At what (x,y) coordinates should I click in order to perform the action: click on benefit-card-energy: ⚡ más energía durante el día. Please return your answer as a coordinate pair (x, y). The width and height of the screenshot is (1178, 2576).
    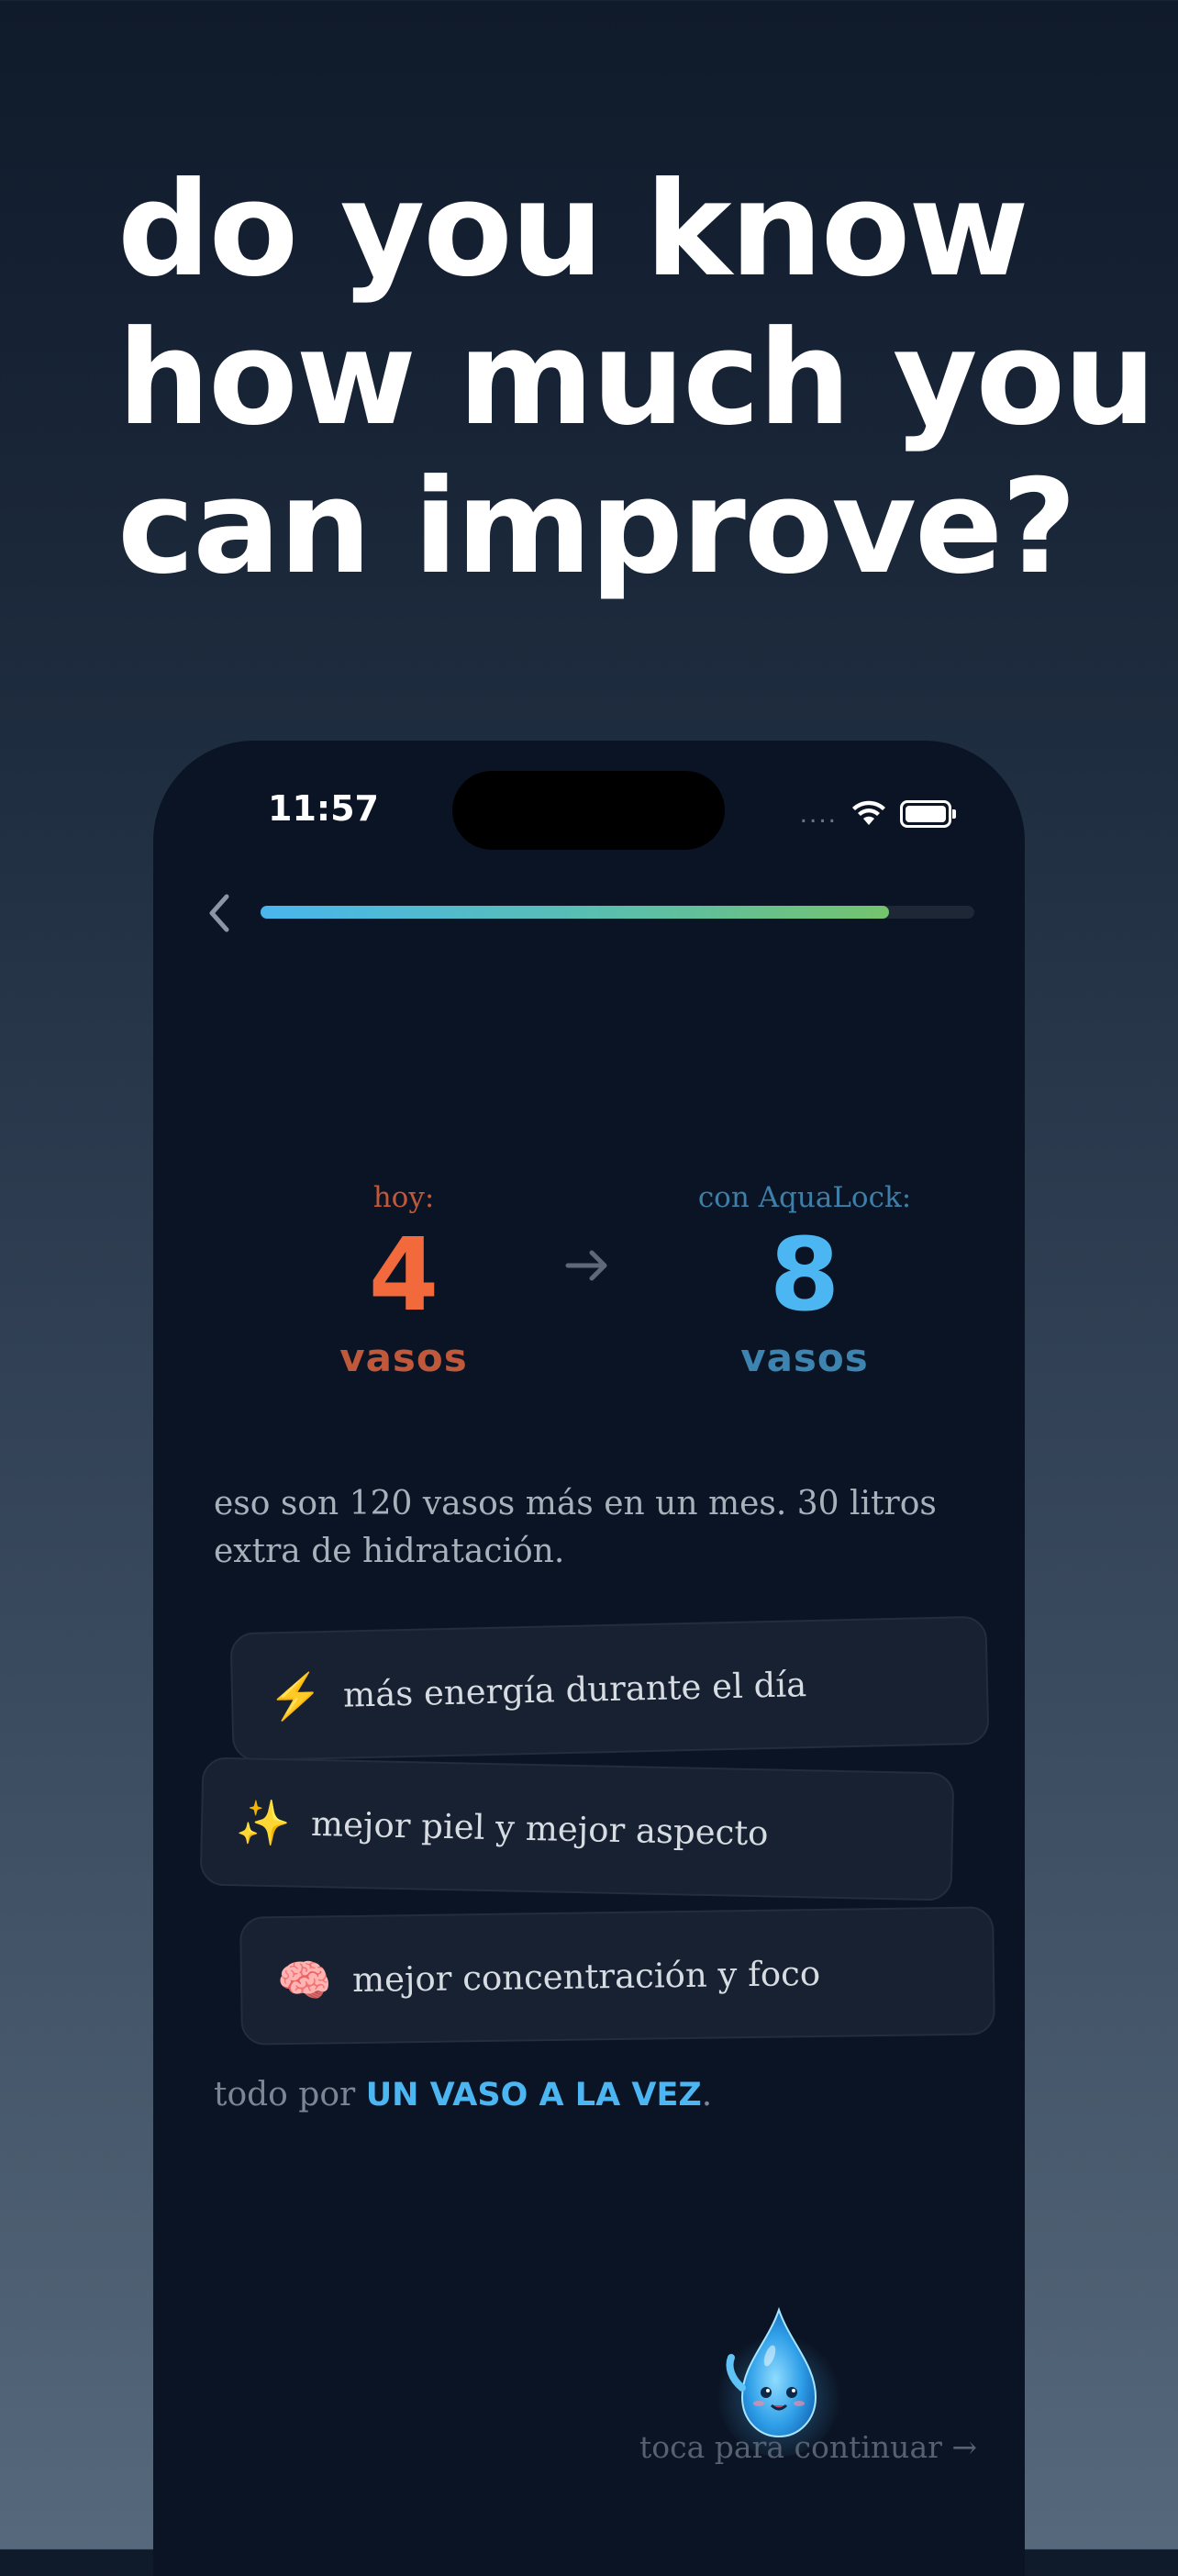
    Looking at the image, I should click on (610, 1688).